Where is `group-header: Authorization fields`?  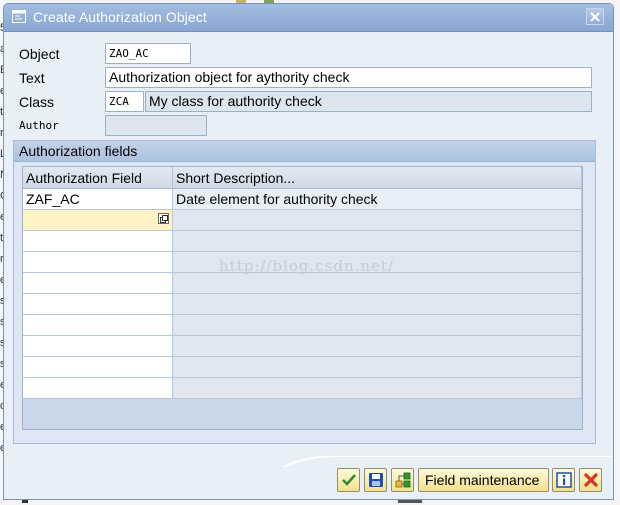 group-header: Authorization fields is located at coordinates (304, 151).